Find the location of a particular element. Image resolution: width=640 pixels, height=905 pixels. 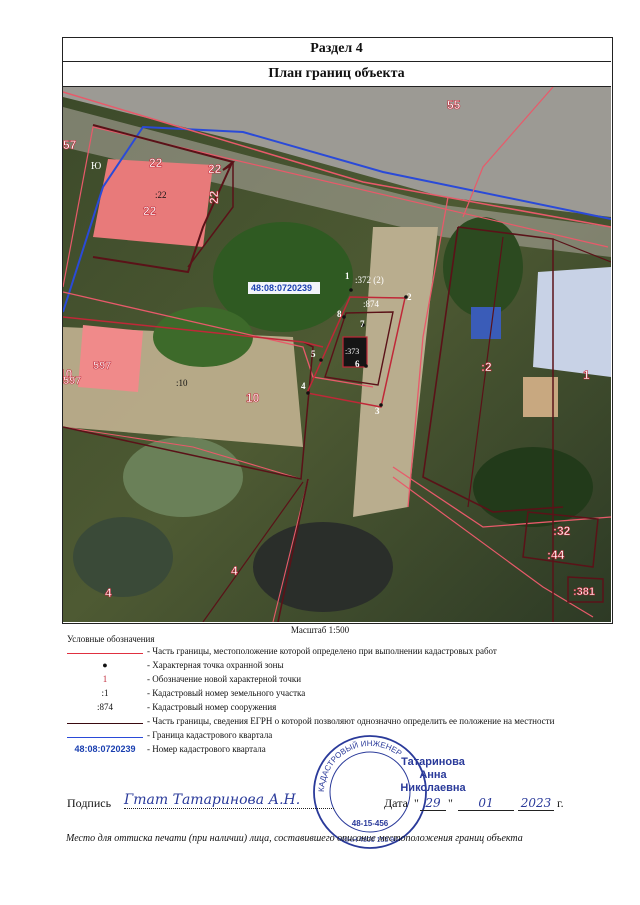

legend-quarter-symbol: 48:08:0720239 is located at coordinates (105, 749).